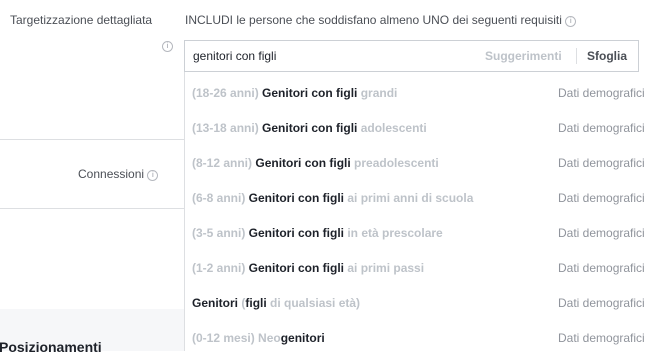  Describe the element at coordinates (328, 56) in the screenshot. I see `search-input` at that location.